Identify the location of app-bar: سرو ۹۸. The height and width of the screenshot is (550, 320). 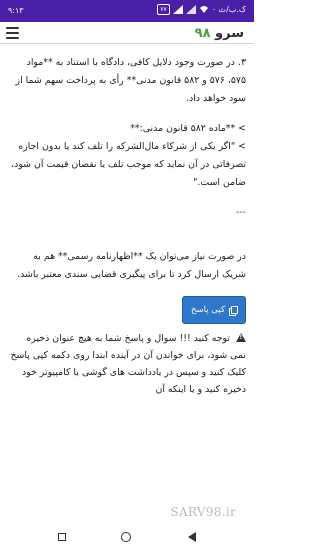
(127, 33).